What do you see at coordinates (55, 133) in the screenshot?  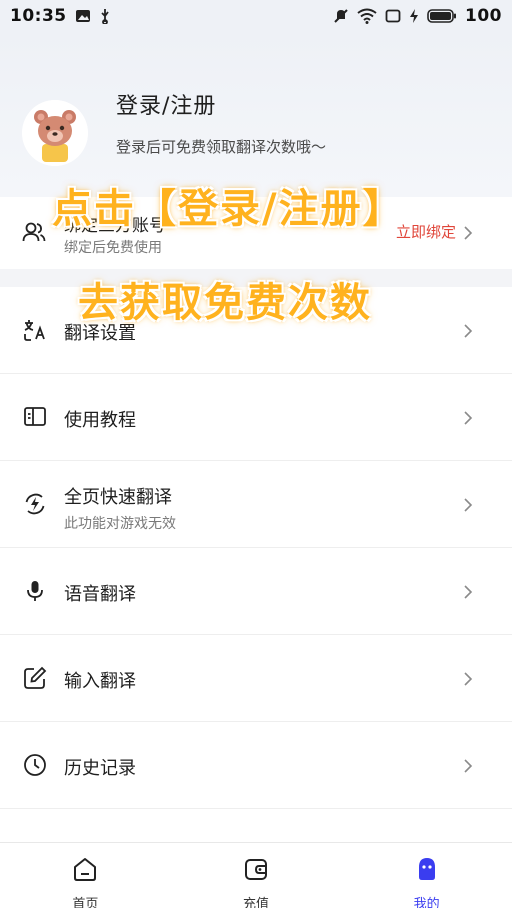 I see `bear-avatar` at bounding box center [55, 133].